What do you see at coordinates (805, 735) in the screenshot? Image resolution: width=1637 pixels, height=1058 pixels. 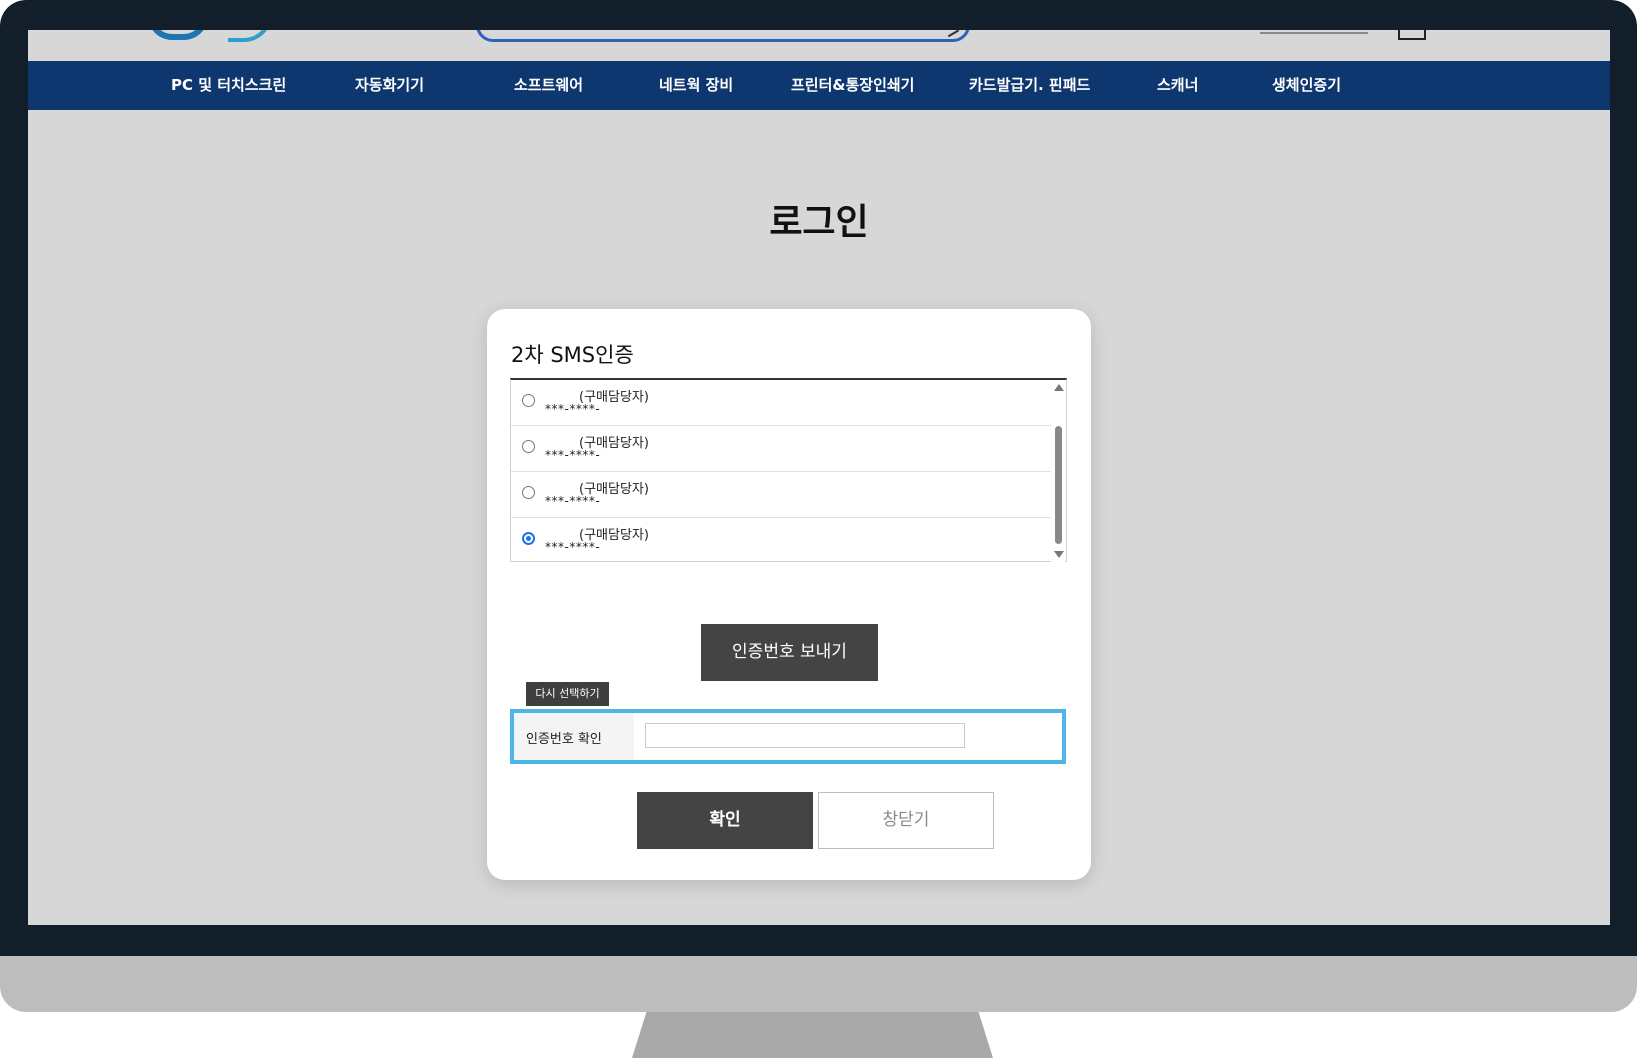 I see `verify-code-input` at bounding box center [805, 735].